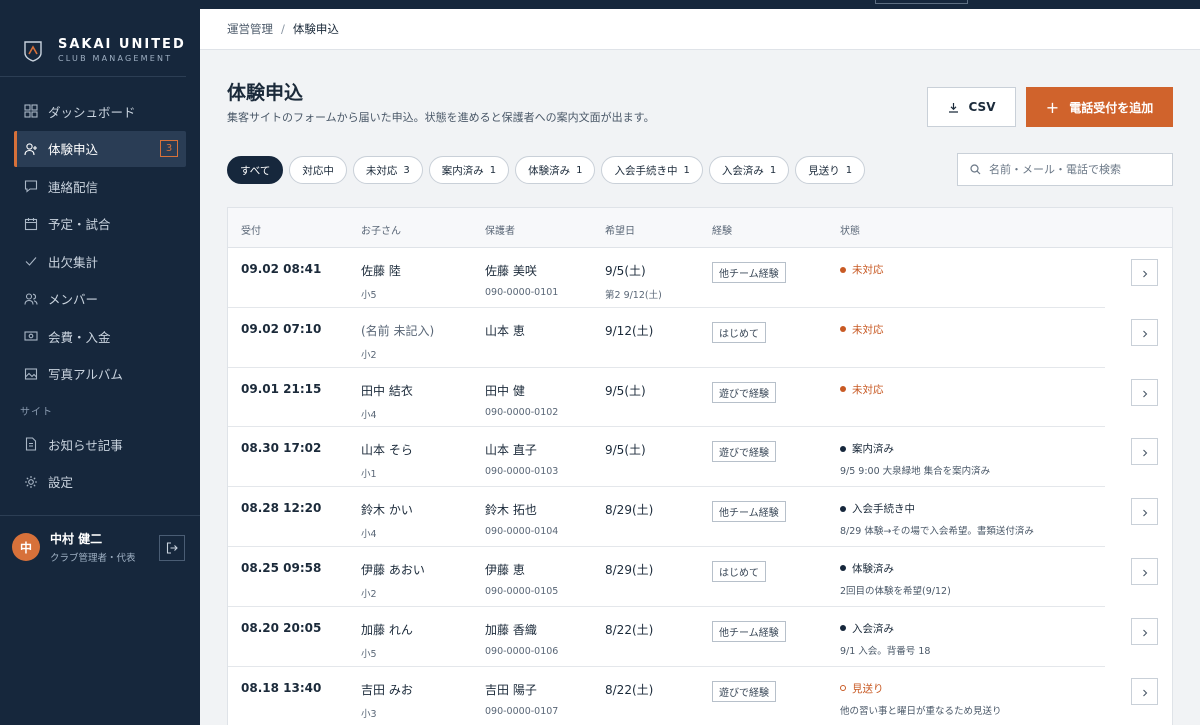 This screenshot has width=1200, height=725. What do you see at coordinates (381, 229) in the screenshot?
I see `column-header-child: お子さん` at bounding box center [381, 229].